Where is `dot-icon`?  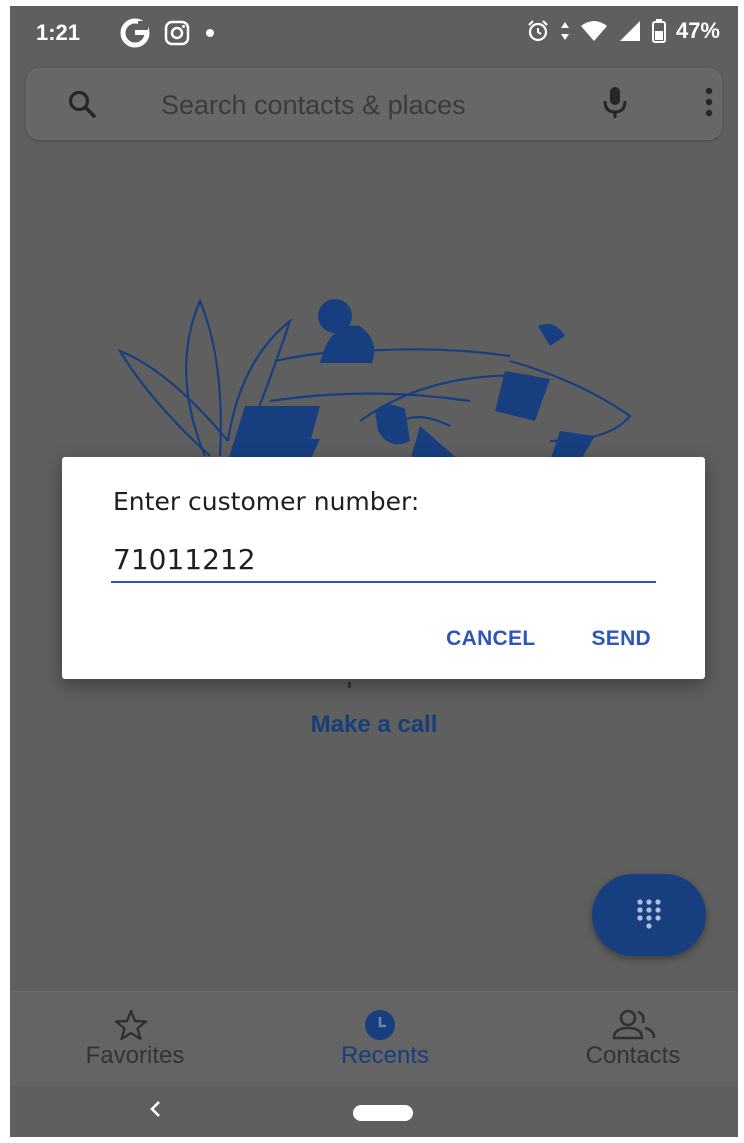 dot-icon is located at coordinates (210, 33).